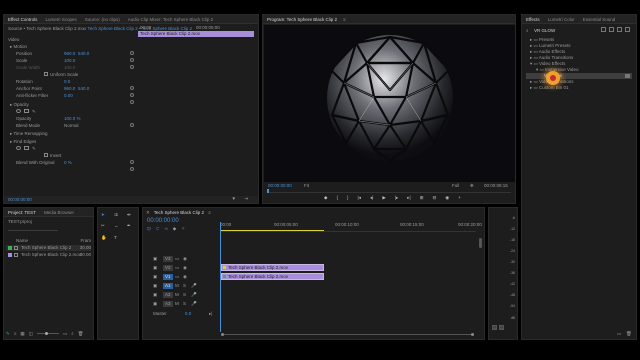  What do you see at coordinates (22, 19) in the screenshot?
I see `tab-effect-controls: Effect Controls` at bounding box center [22, 19].